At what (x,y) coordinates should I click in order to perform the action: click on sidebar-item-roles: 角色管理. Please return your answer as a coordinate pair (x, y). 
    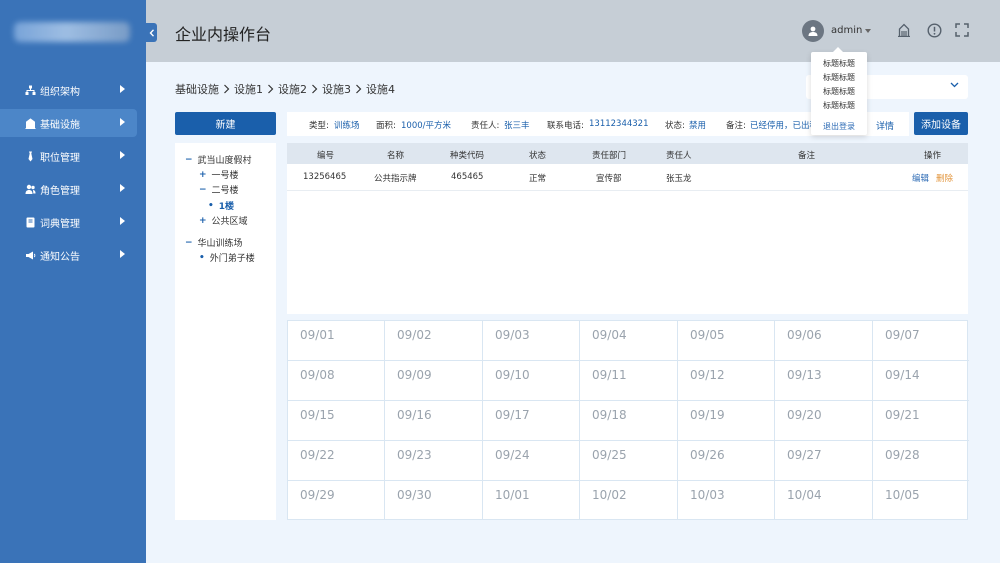
    Looking at the image, I should click on (73, 189).